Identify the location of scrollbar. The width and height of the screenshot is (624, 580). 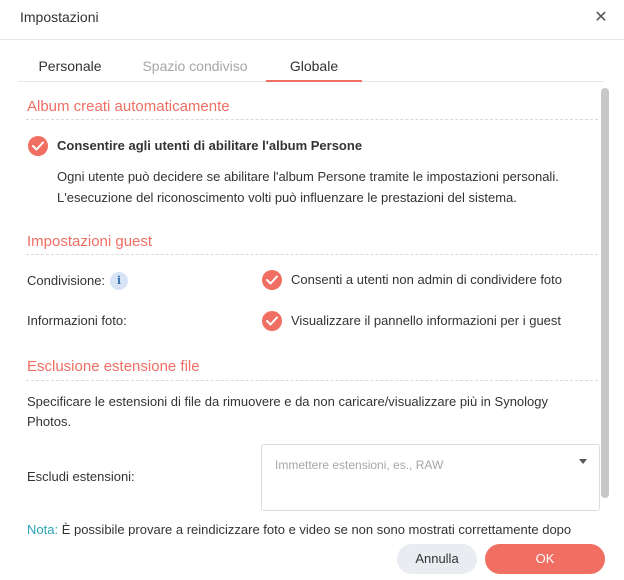
(605, 298).